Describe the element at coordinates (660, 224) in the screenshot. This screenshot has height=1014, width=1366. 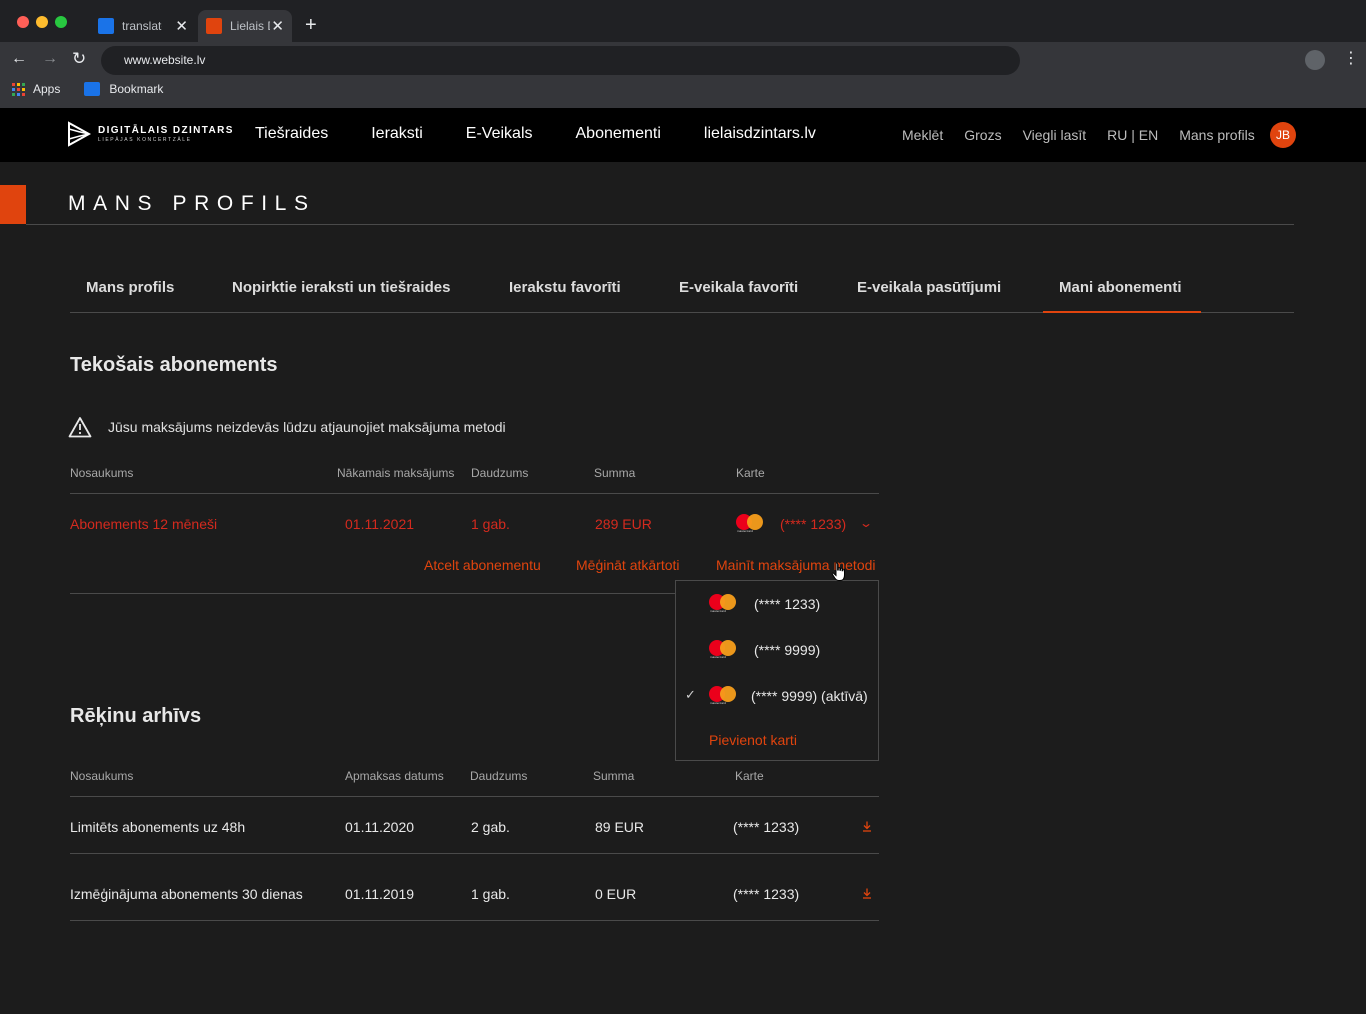
I see `title-divider` at that location.